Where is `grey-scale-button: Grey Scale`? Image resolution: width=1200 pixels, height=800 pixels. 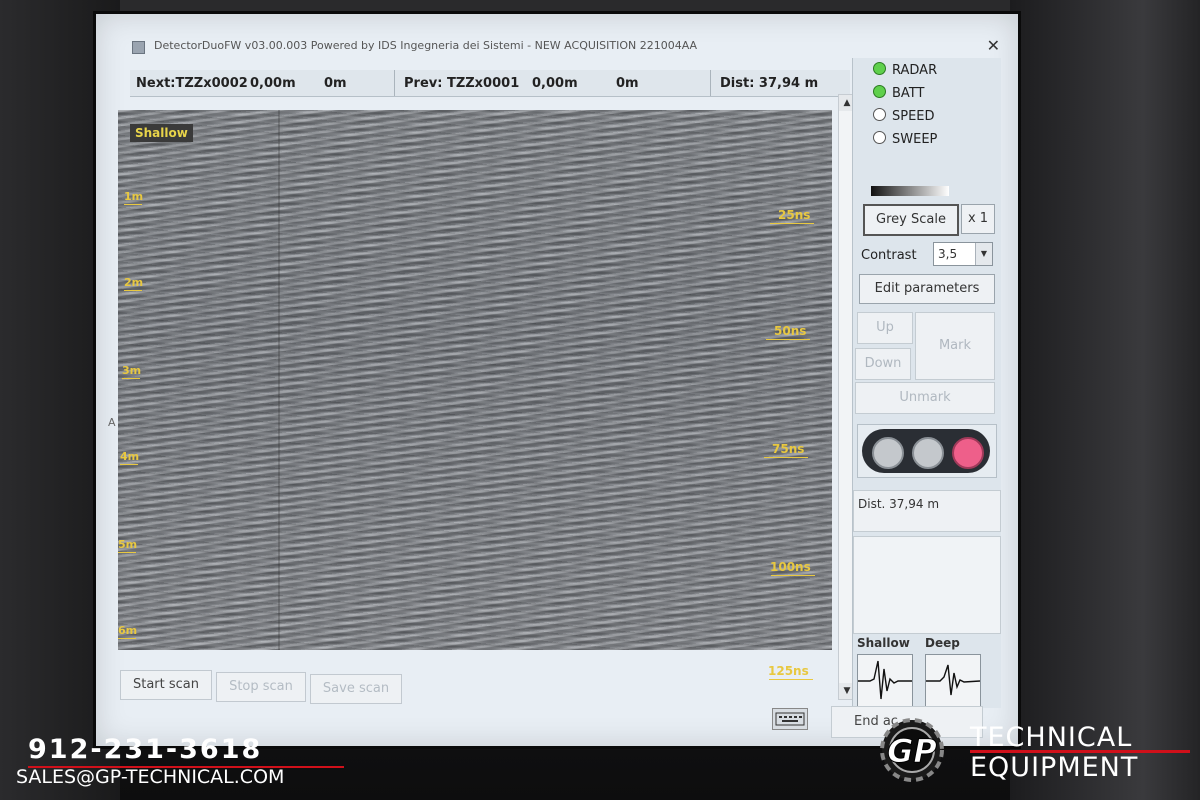
grey-scale-button: Grey Scale is located at coordinates (911, 220).